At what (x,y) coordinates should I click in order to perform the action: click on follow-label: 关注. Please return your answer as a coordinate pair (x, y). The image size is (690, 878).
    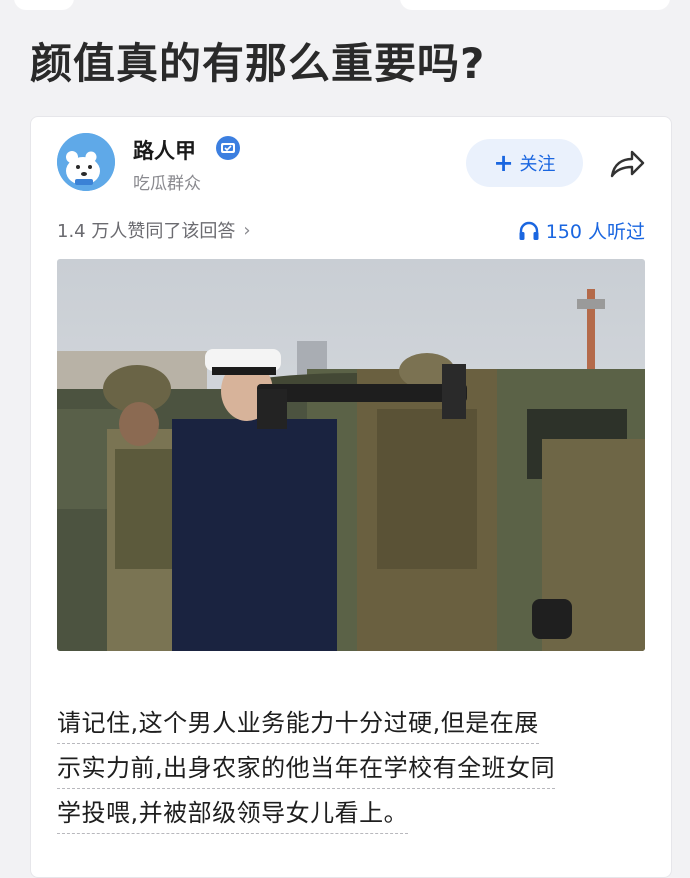
    Looking at the image, I should click on (537, 164).